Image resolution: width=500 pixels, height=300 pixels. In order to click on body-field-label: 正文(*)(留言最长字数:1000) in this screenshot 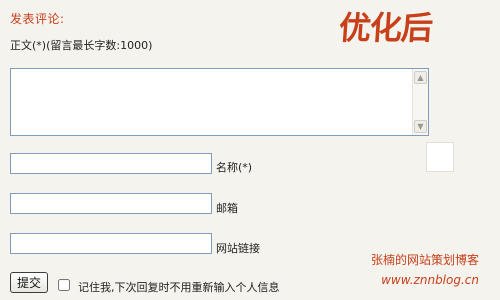, I will do `click(81, 45)`.